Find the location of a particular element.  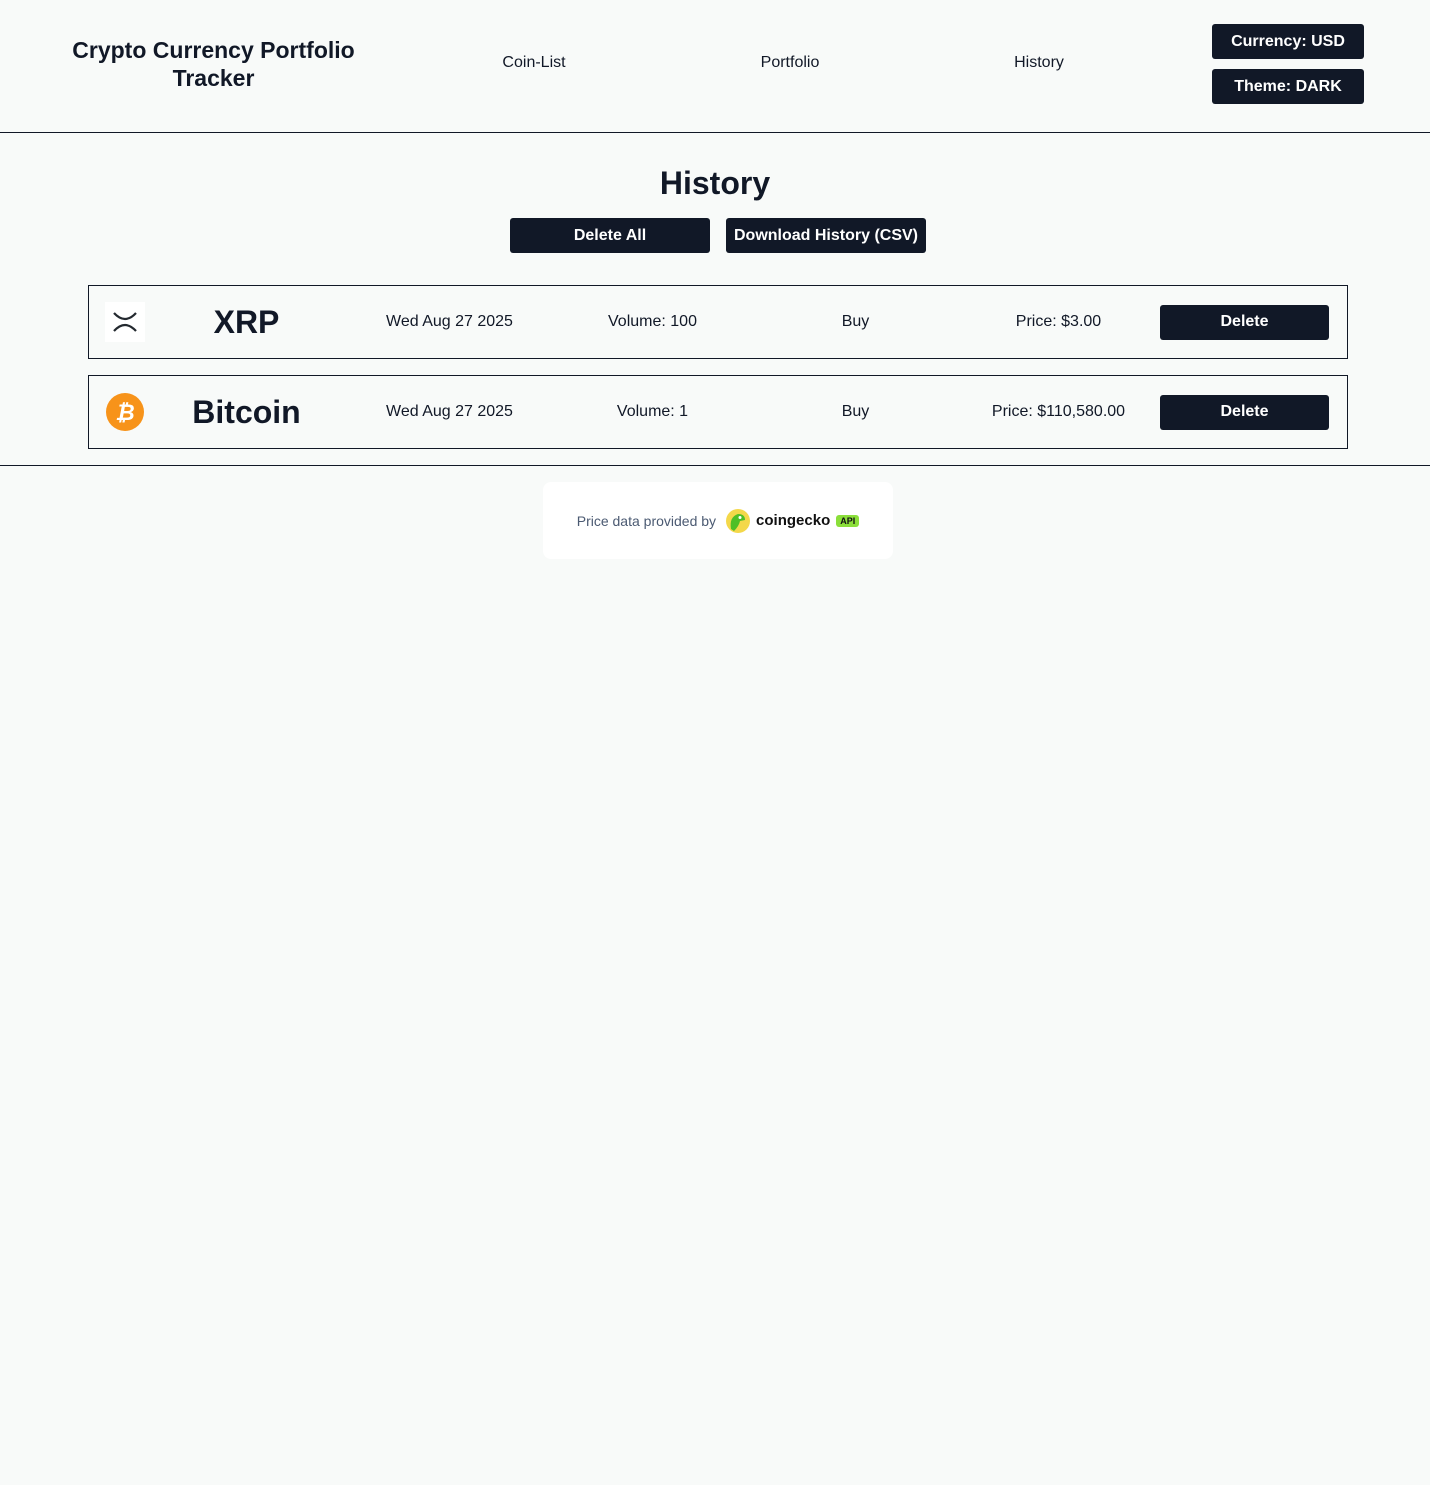

divider is located at coordinates (715, 465).